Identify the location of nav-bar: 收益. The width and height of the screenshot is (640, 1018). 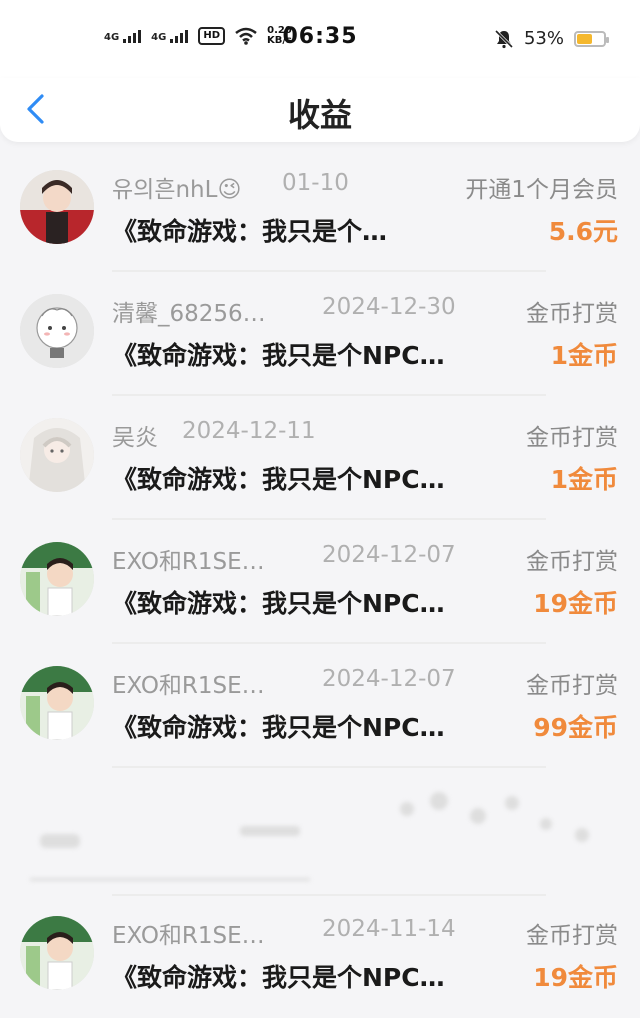
(320, 110).